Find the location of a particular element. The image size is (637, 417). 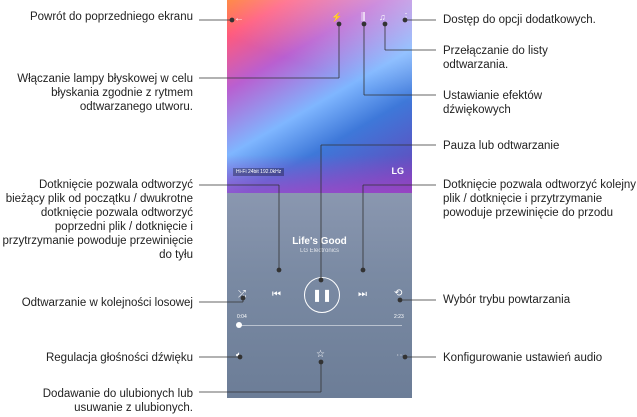

seek-bar is located at coordinates (319, 325).